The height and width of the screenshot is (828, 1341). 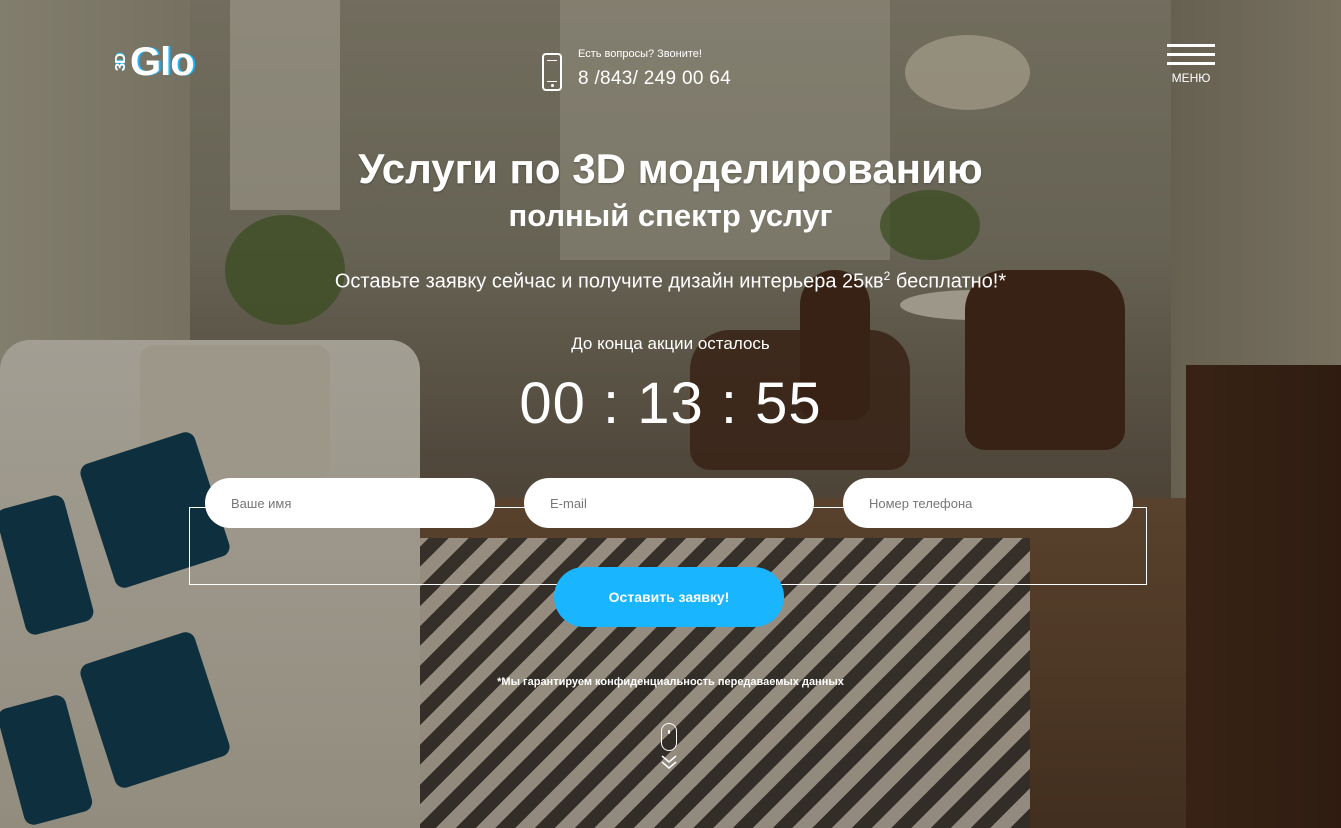 I want to click on page-title: Услуги по 3D моделированию, so click(x=670, y=168).